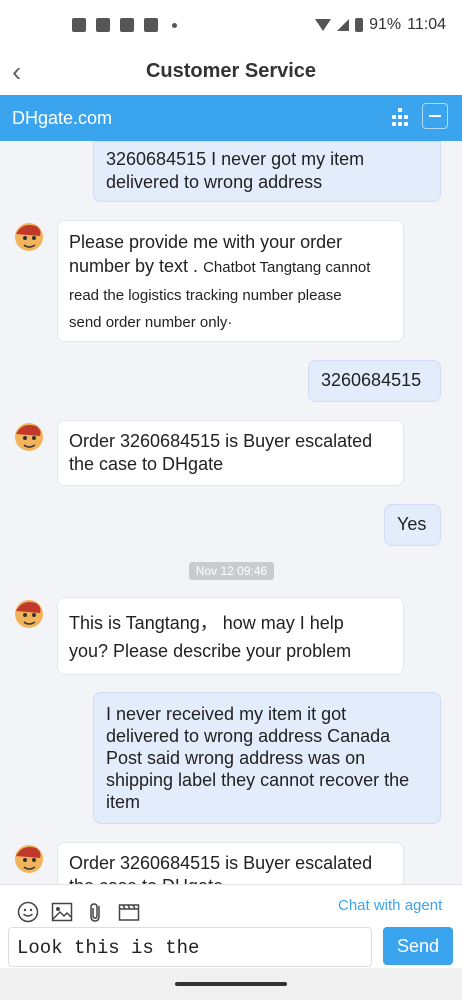 Image resolution: width=462 pixels, height=1001 pixels. What do you see at coordinates (174, 25) in the screenshot?
I see `more-notifications-icon` at bounding box center [174, 25].